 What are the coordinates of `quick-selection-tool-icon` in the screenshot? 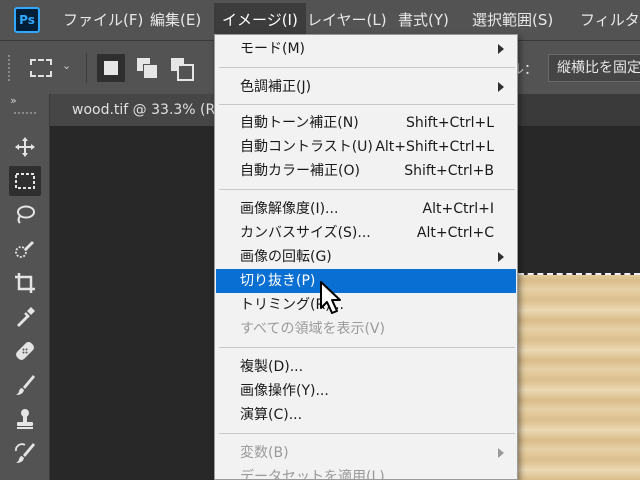 It's located at (25, 249).